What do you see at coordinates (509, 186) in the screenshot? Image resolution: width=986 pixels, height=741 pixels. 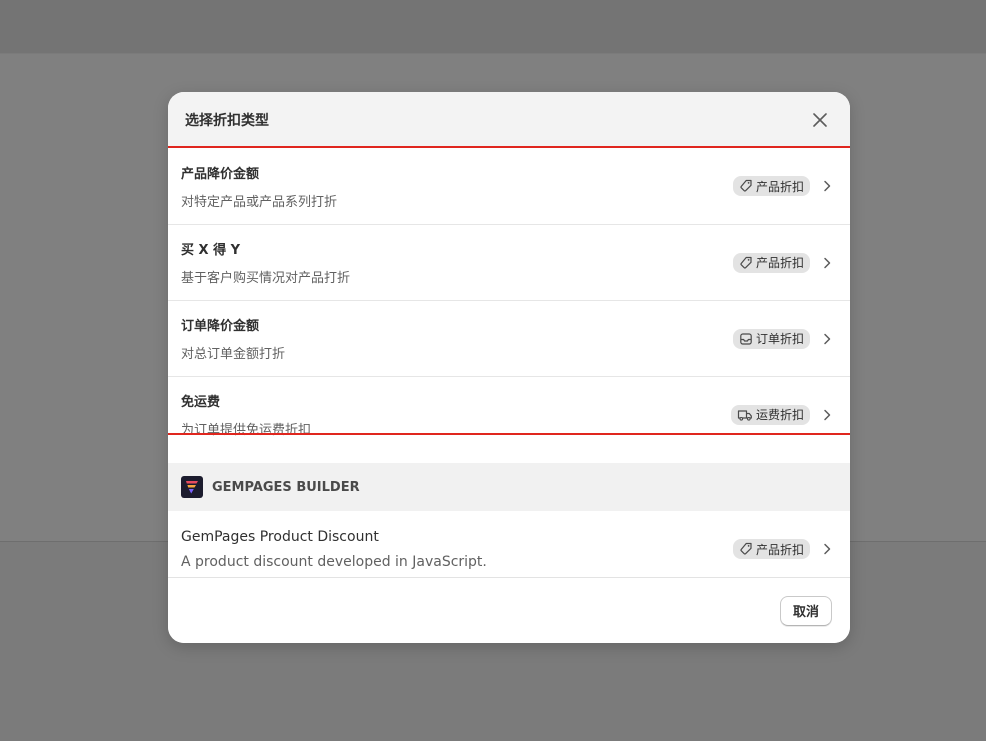 I see `option-amount-off-products: 产品降价金额 对特定产品或产品系列打折 产品折扣` at bounding box center [509, 186].